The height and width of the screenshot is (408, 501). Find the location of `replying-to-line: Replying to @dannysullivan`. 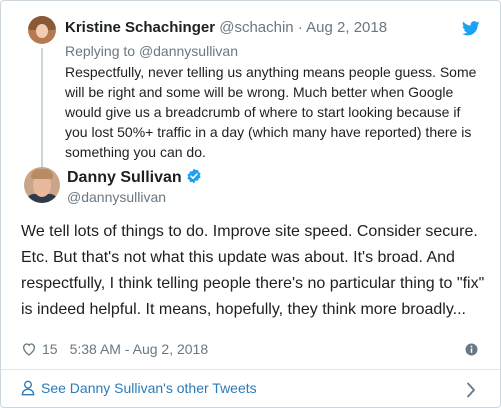

replying-to-line: Replying to @dannysullivan is located at coordinates (151, 51).